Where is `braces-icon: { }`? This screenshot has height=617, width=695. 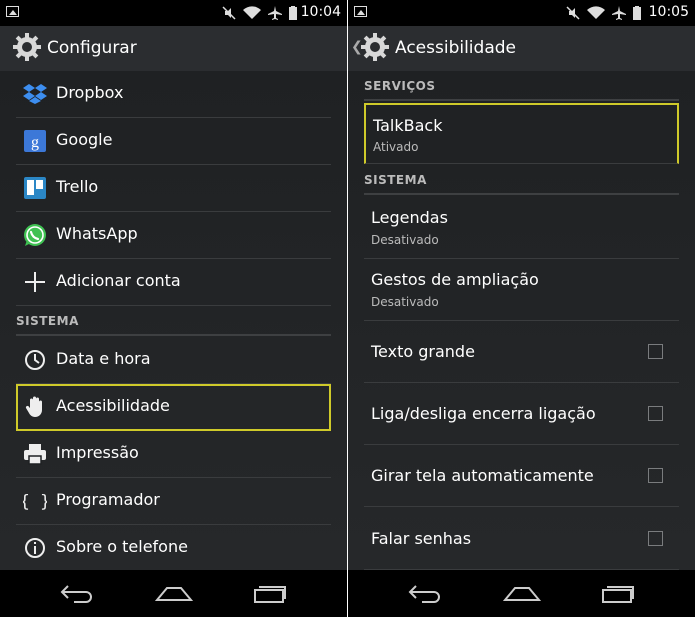
braces-icon: { } is located at coordinates (35, 501).